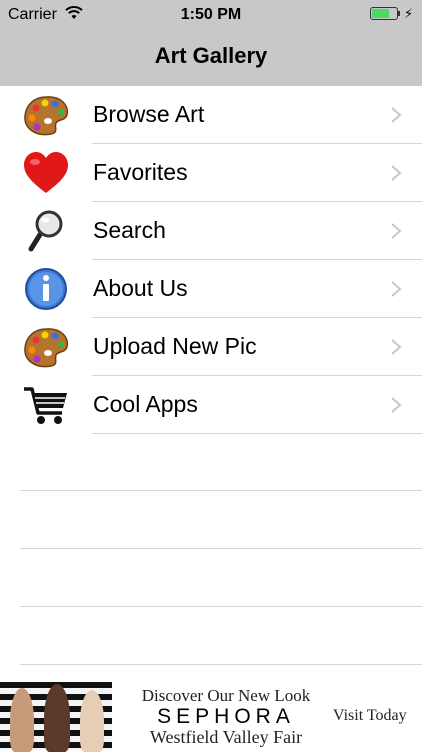  I want to click on menu-item-label: Browse Art, so click(149, 114).